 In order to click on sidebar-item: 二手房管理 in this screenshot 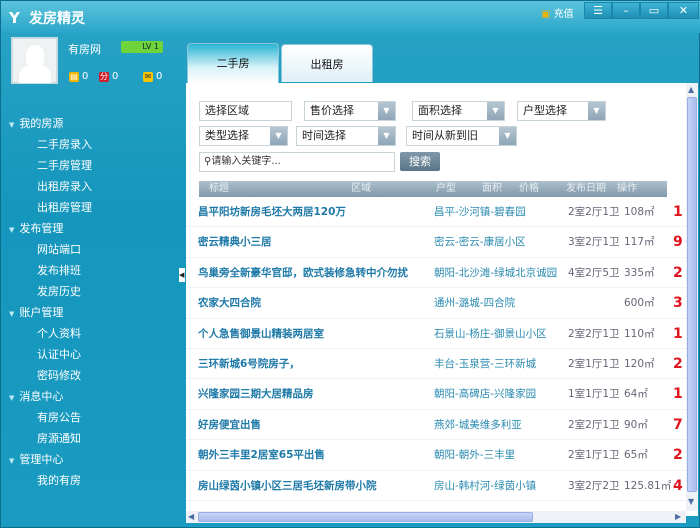, I will do `click(92, 165)`.